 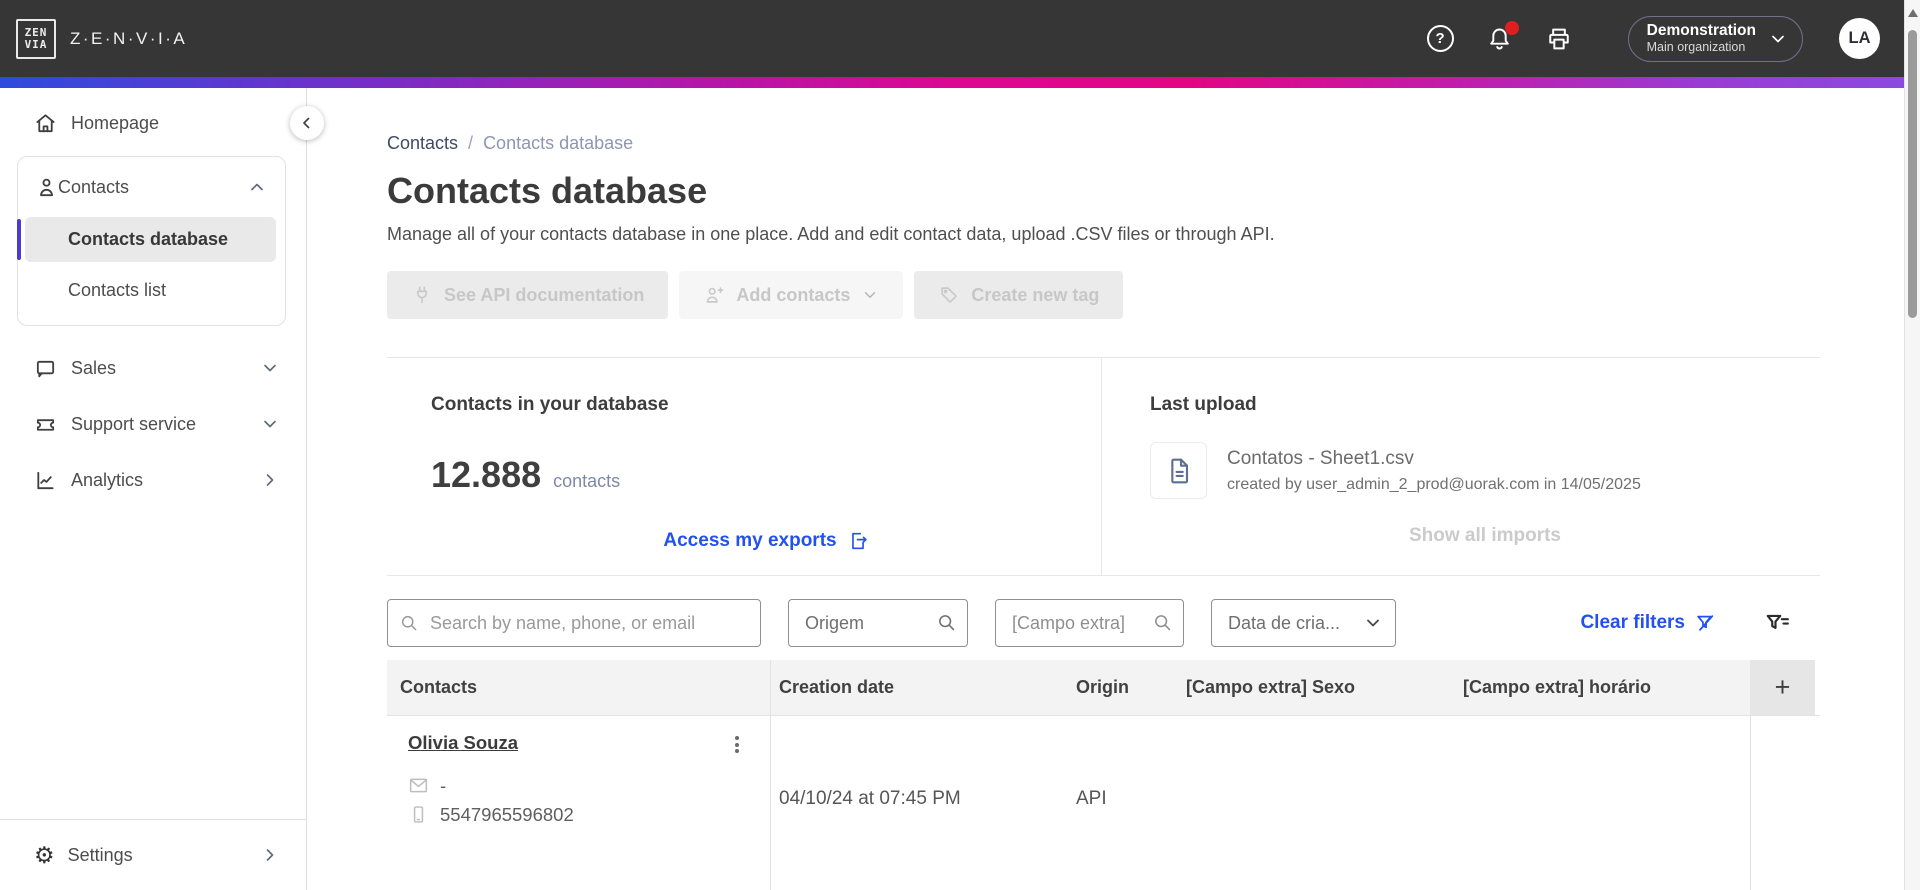 What do you see at coordinates (1035, 294) in the screenshot?
I see `button-label: Create new tag` at bounding box center [1035, 294].